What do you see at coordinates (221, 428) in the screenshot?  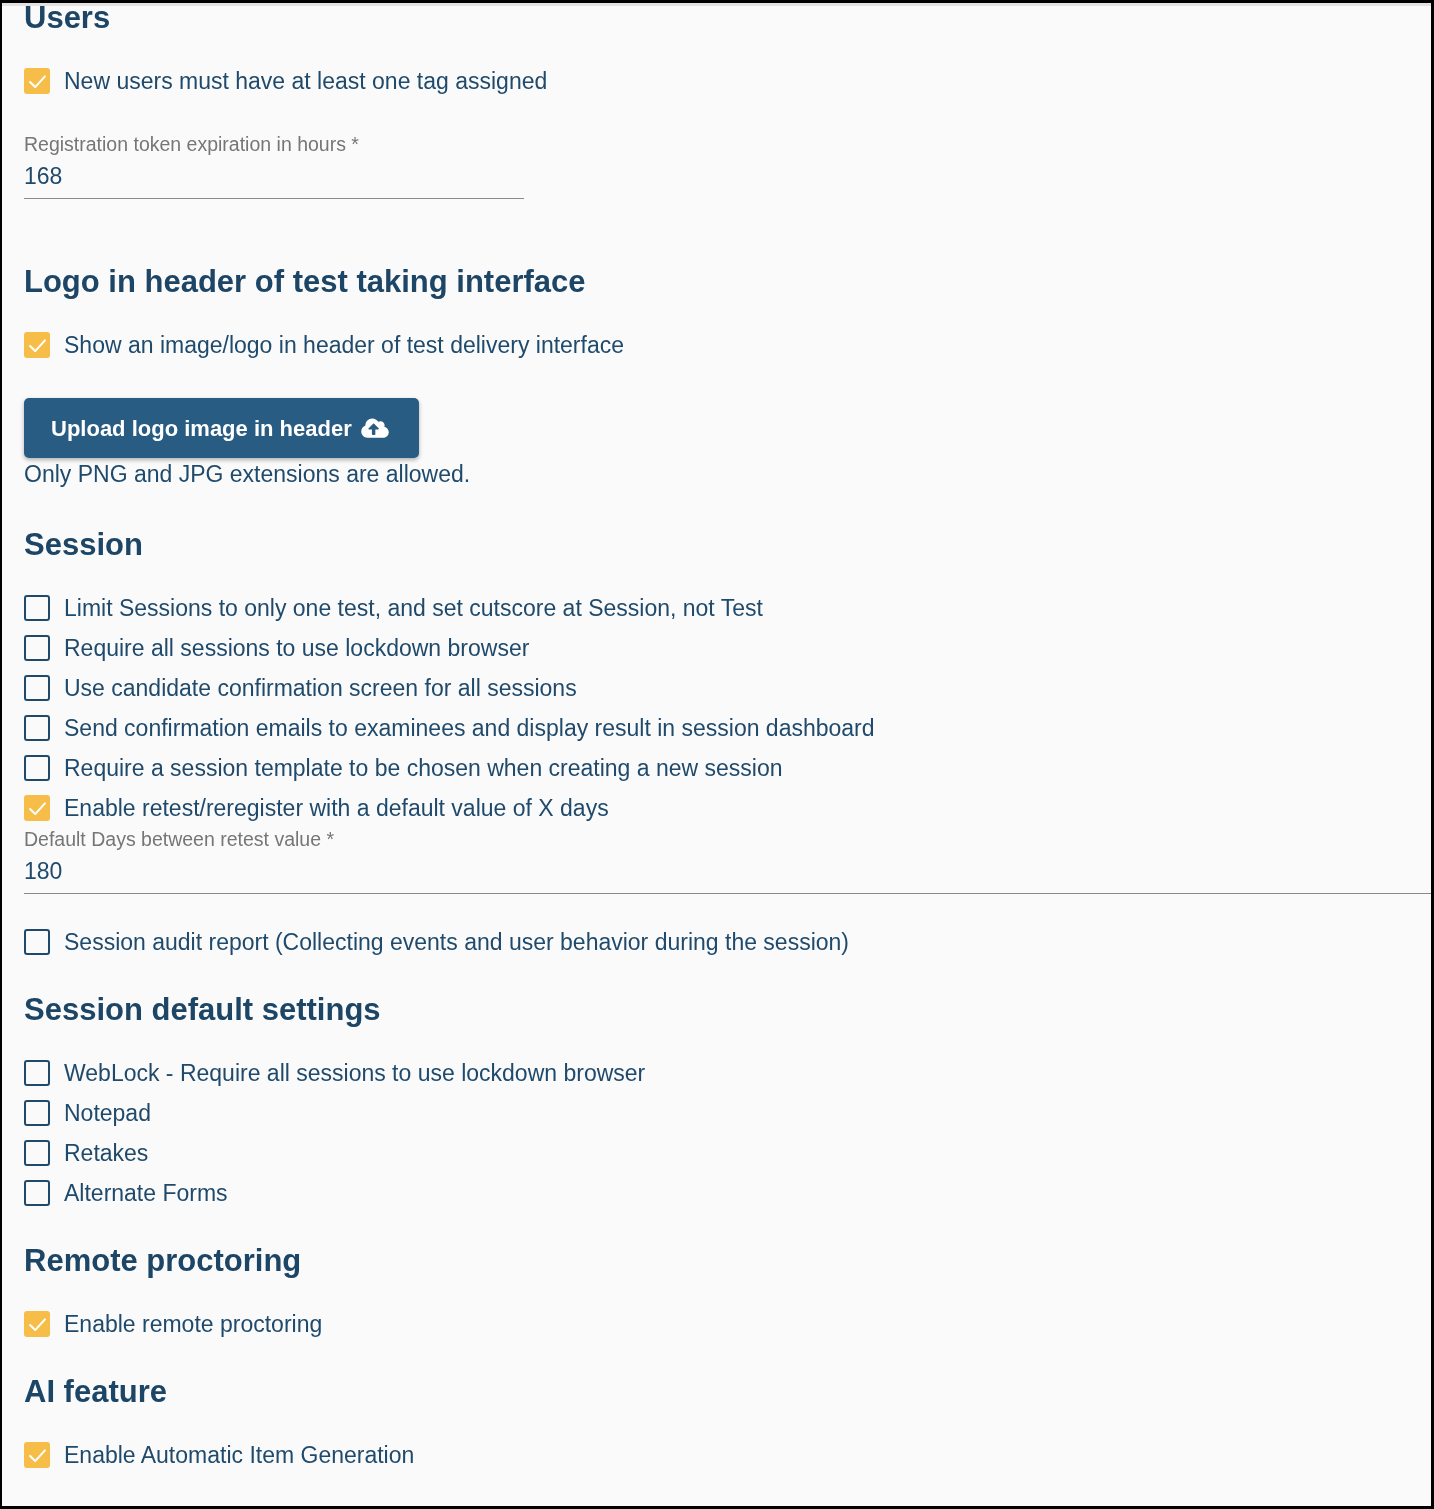 I see `upload-button: Upload logo image in header` at bounding box center [221, 428].